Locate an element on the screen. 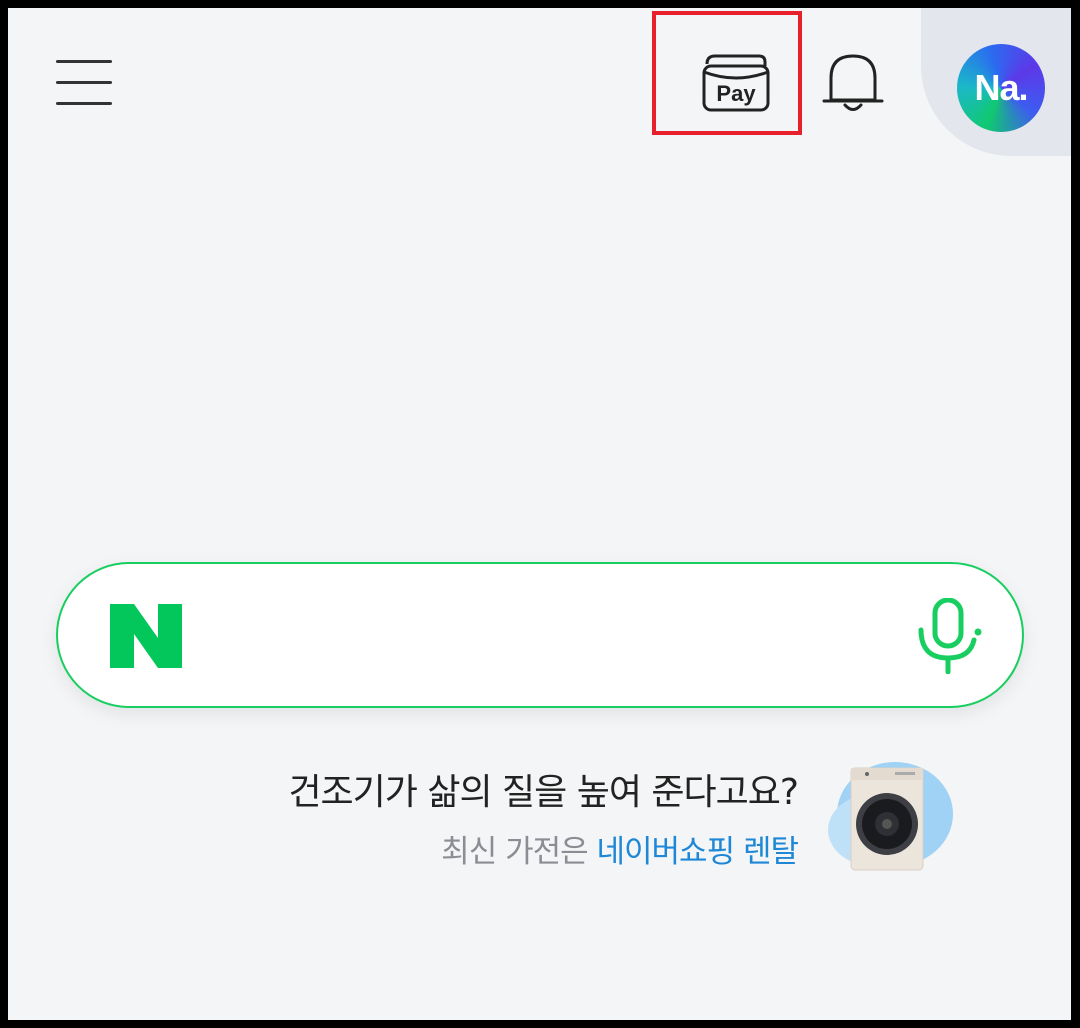 This screenshot has height=1028, width=1080. promo-subtitle-text: 최신 가전은 is located at coordinates (514, 852).